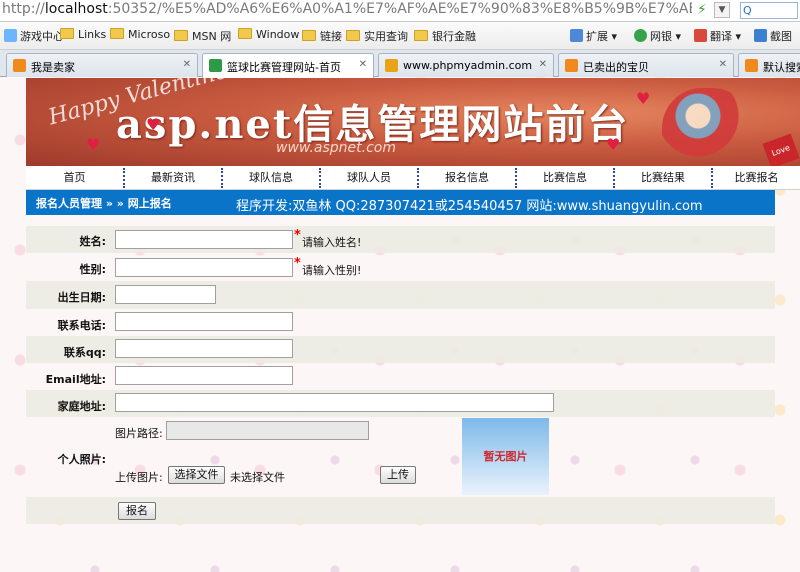 The height and width of the screenshot is (572, 800). I want to click on birthdate-input, so click(165, 294).